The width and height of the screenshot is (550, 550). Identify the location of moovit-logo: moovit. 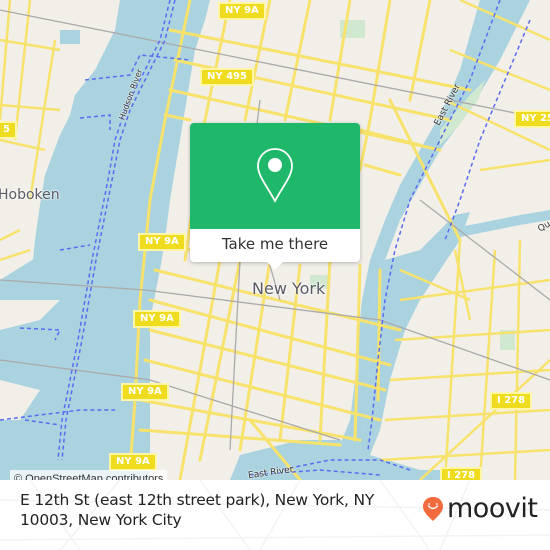
(480, 508).